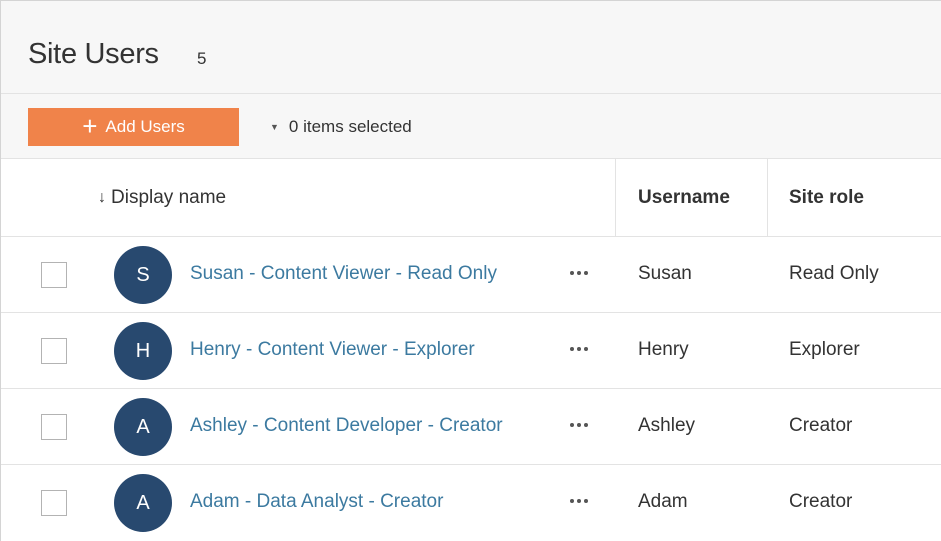 Image resolution: width=941 pixels, height=541 pixels. I want to click on selection-count-text: 0 items selected, so click(350, 126).